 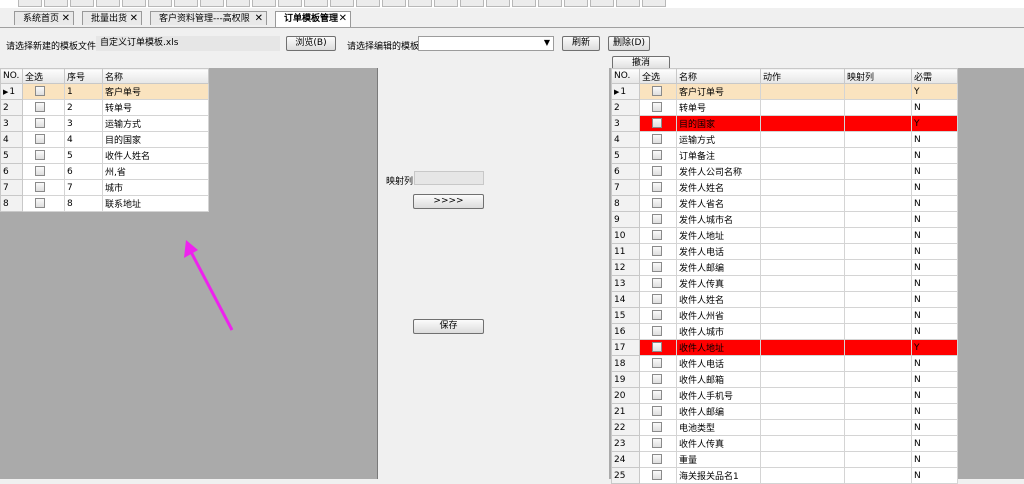 What do you see at coordinates (104, 187) in the screenshot?
I see `table-row: 7 7 城市` at bounding box center [104, 187].